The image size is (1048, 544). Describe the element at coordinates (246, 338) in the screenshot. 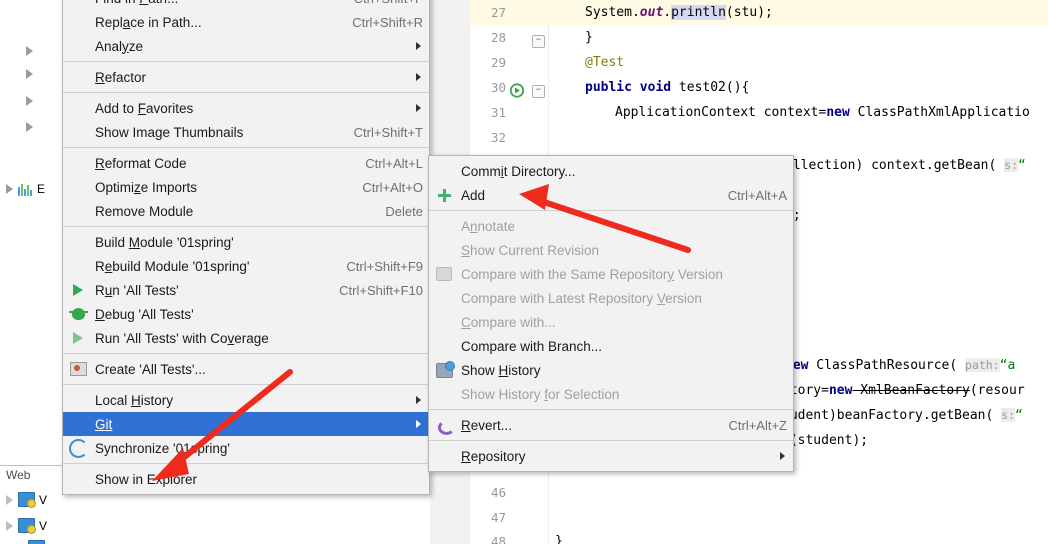

I see `menu-item-run-with-coverage: Run 'All Tests' with Coverage` at that location.